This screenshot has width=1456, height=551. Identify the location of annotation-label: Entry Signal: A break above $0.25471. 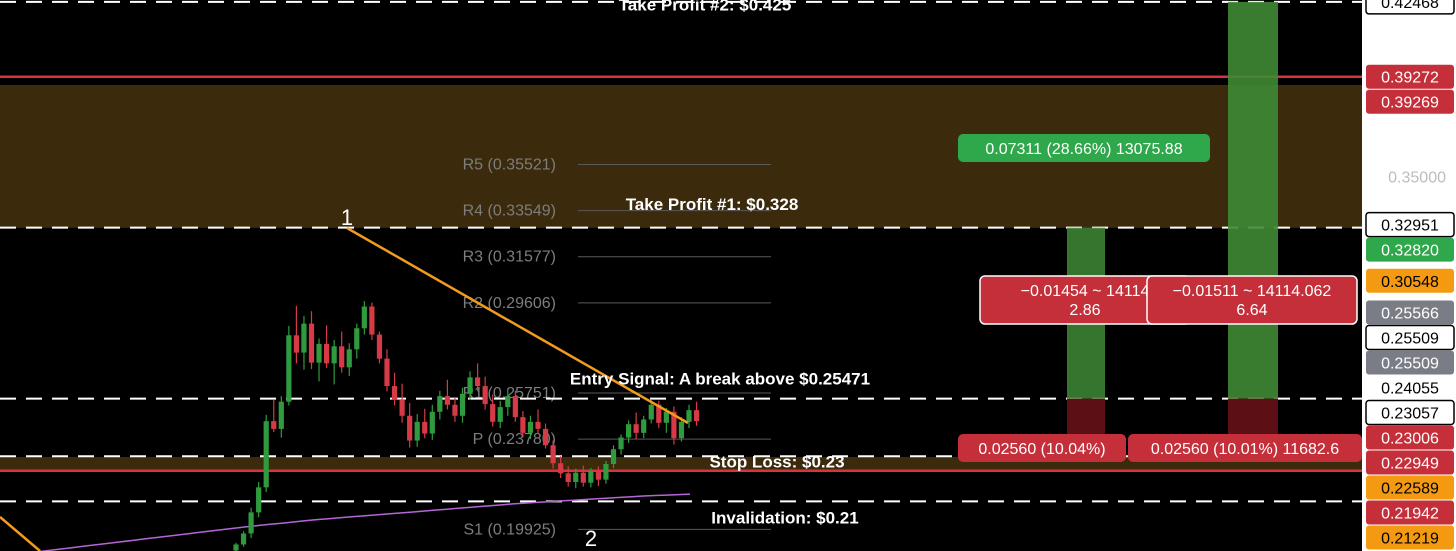
(720, 378).